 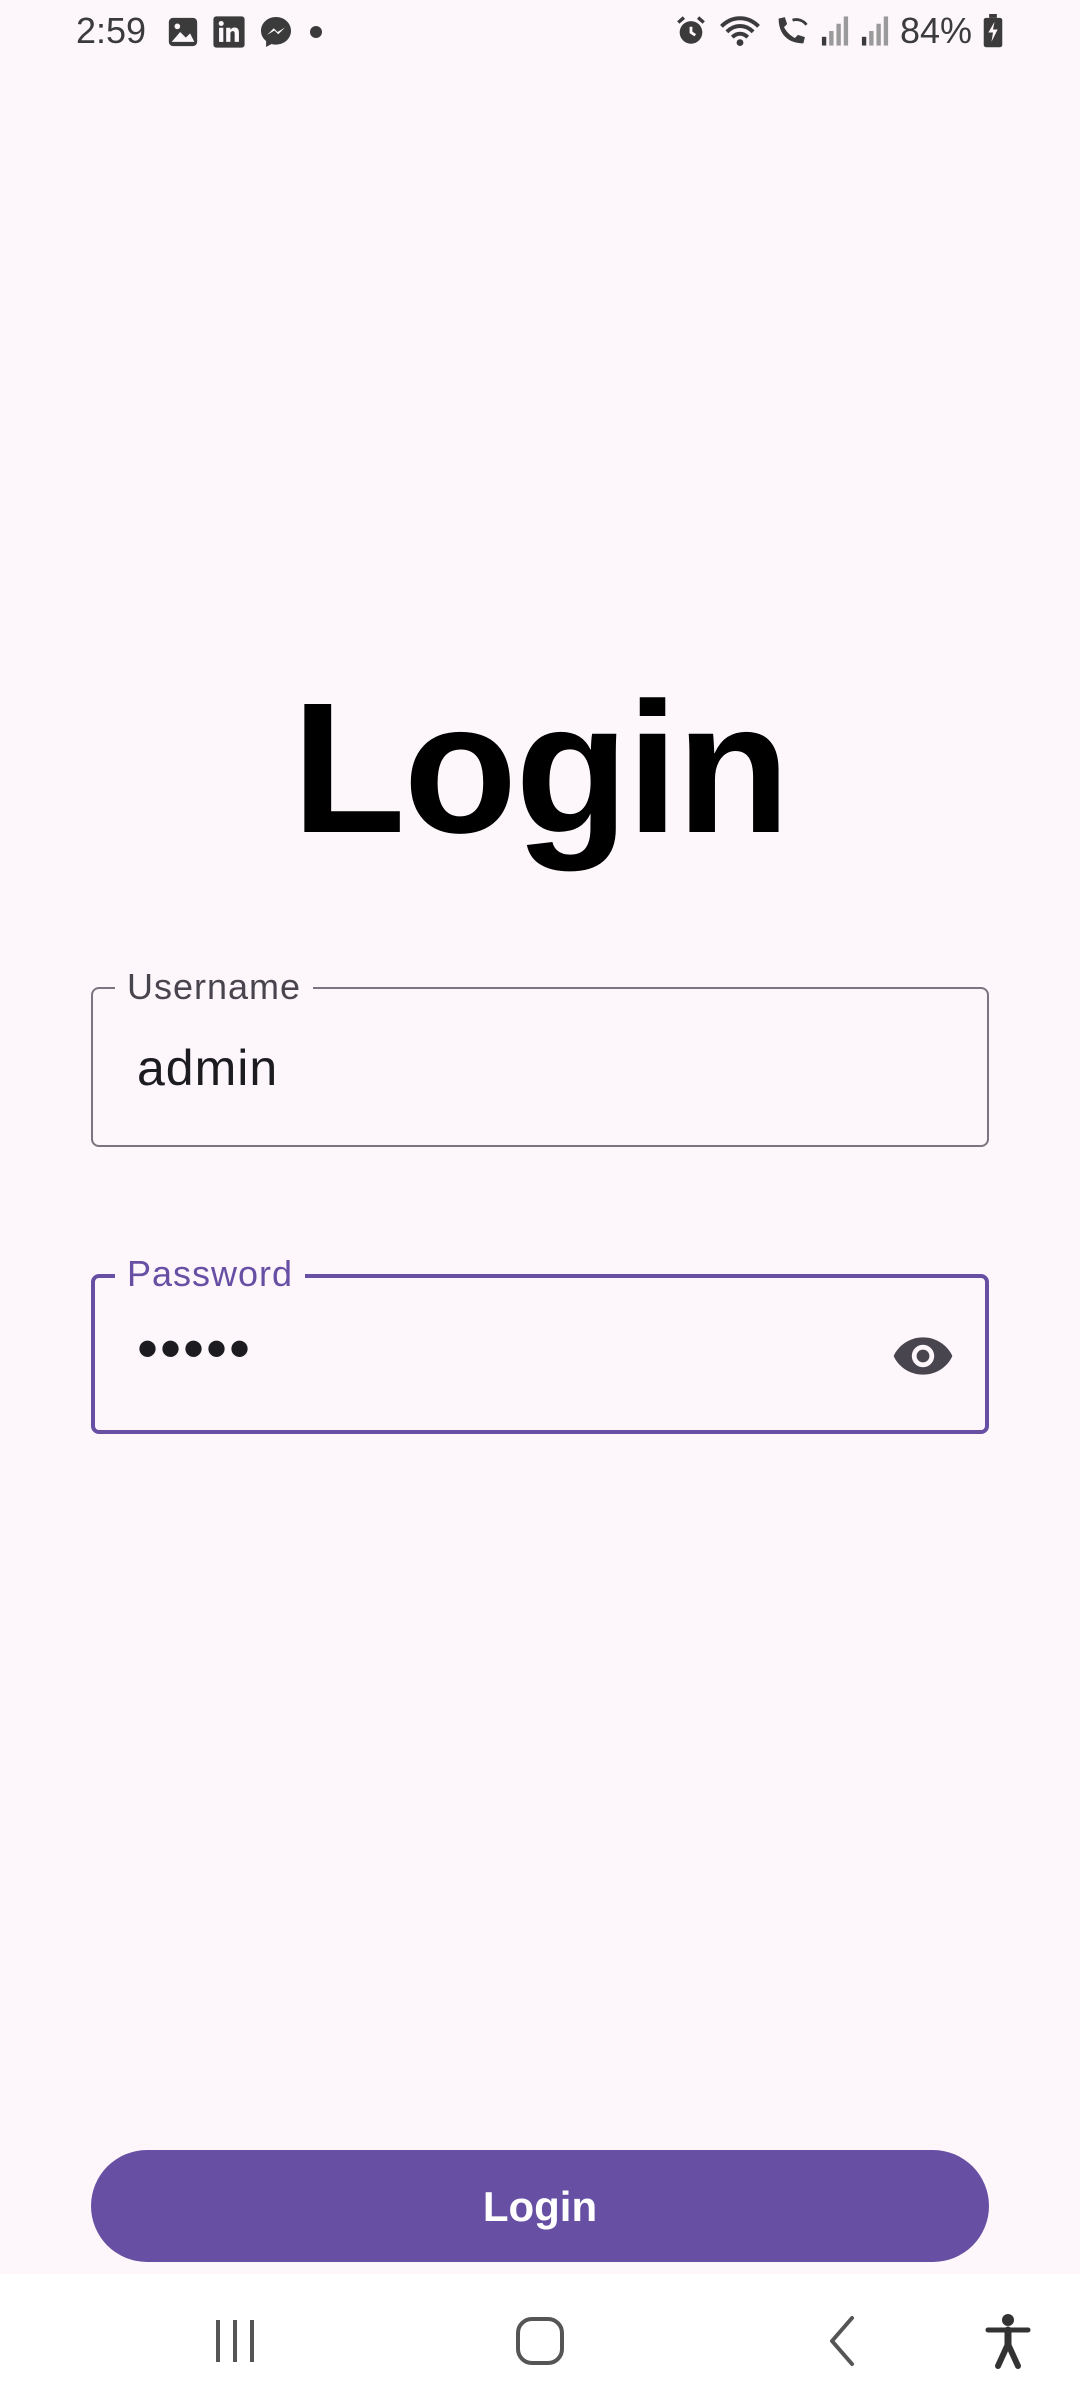 I want to click on password-value: •••••, so click(x=194, y=1348).